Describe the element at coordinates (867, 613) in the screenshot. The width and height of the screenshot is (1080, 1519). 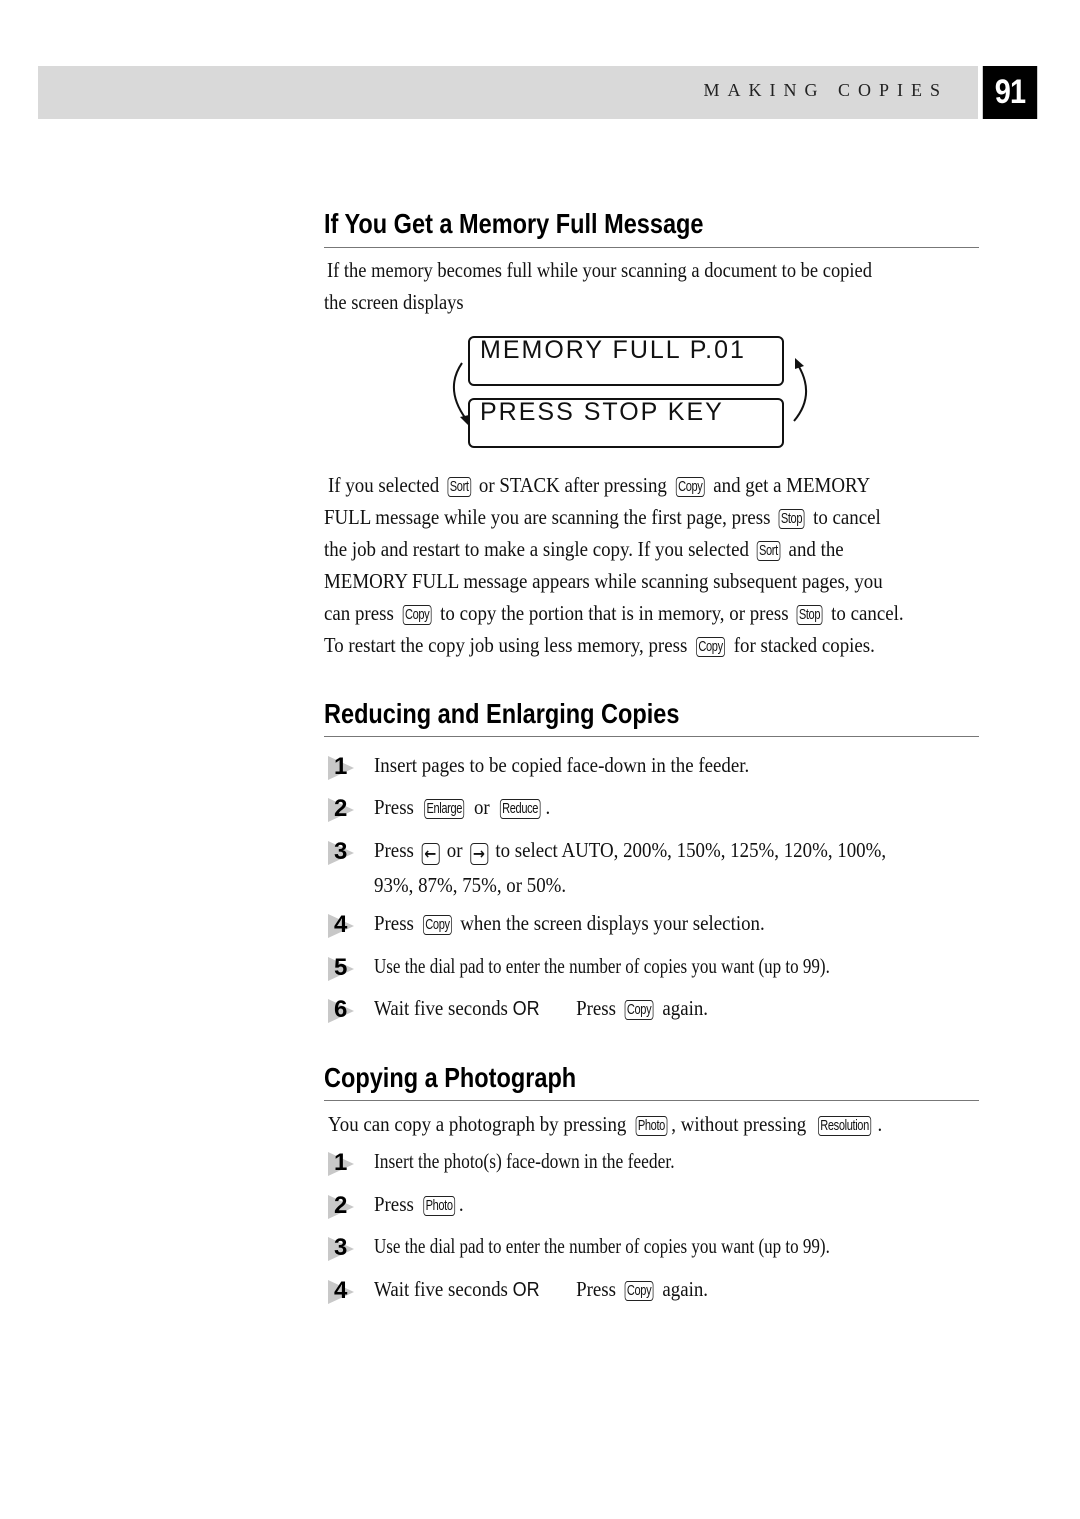
I see `text: to cancel.` at that location.